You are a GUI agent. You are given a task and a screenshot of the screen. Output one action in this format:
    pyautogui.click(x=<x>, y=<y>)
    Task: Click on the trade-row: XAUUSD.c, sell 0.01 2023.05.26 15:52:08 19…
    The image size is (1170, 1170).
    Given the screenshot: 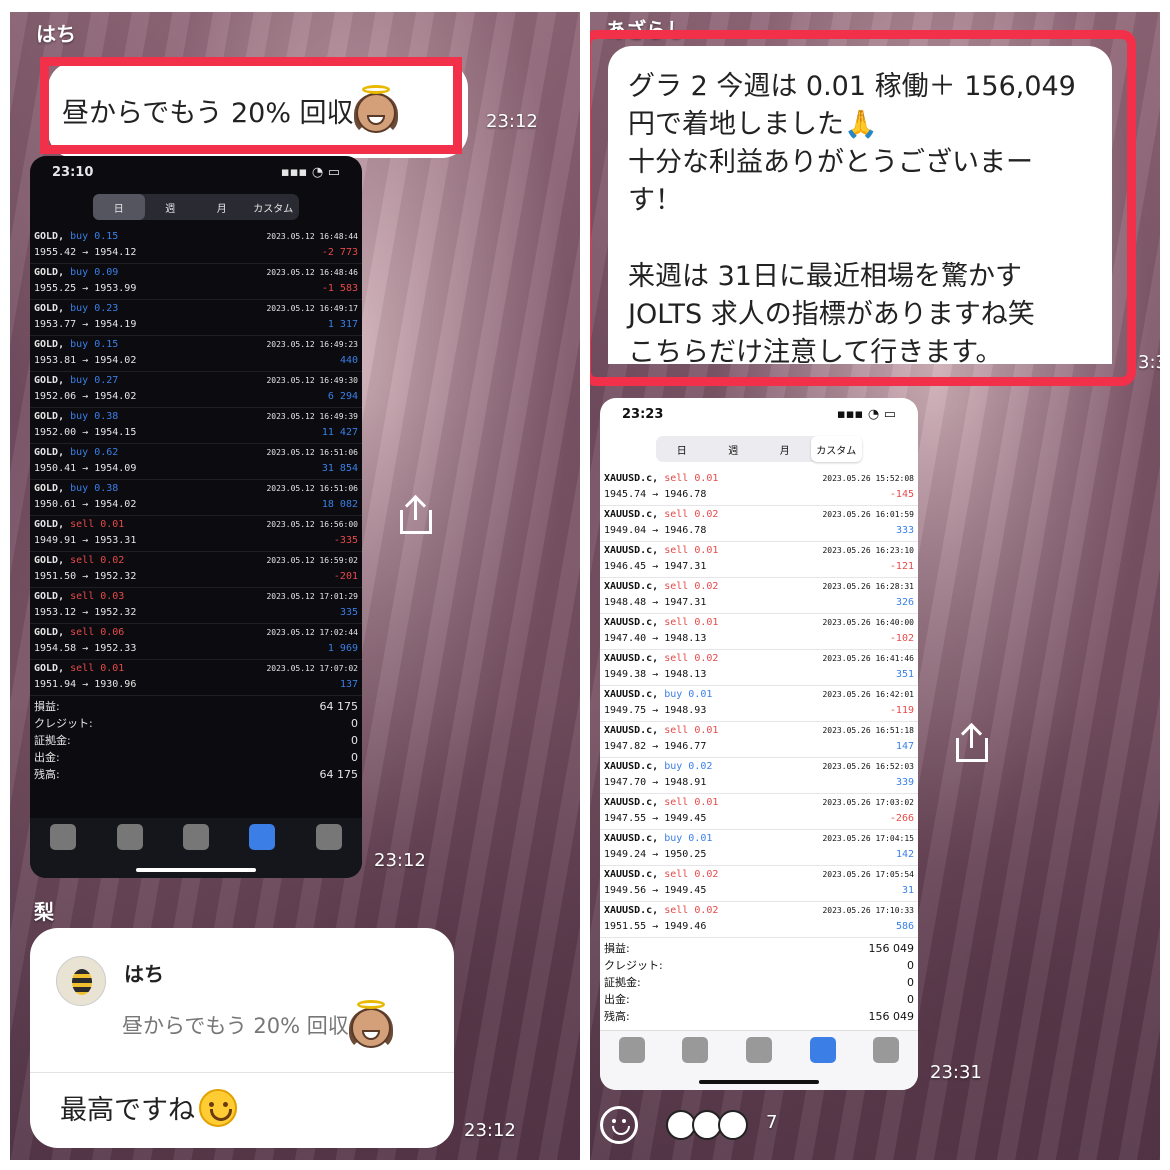 What is the action you would take?
    pyautogui.click(x=759, y=488)
    